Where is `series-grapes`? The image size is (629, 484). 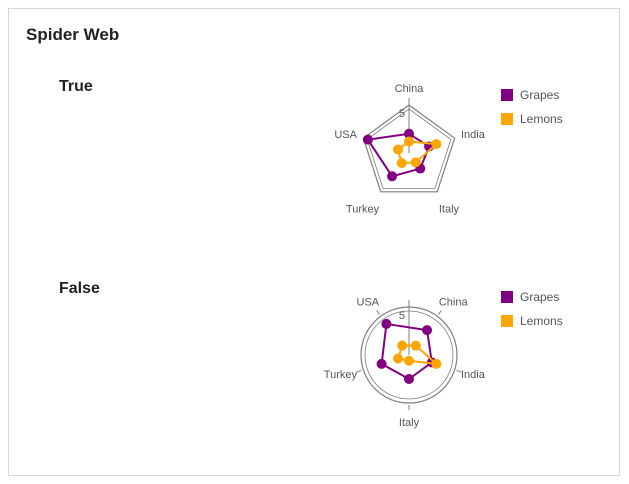
series-grapes is located at coordinates (406, 351).